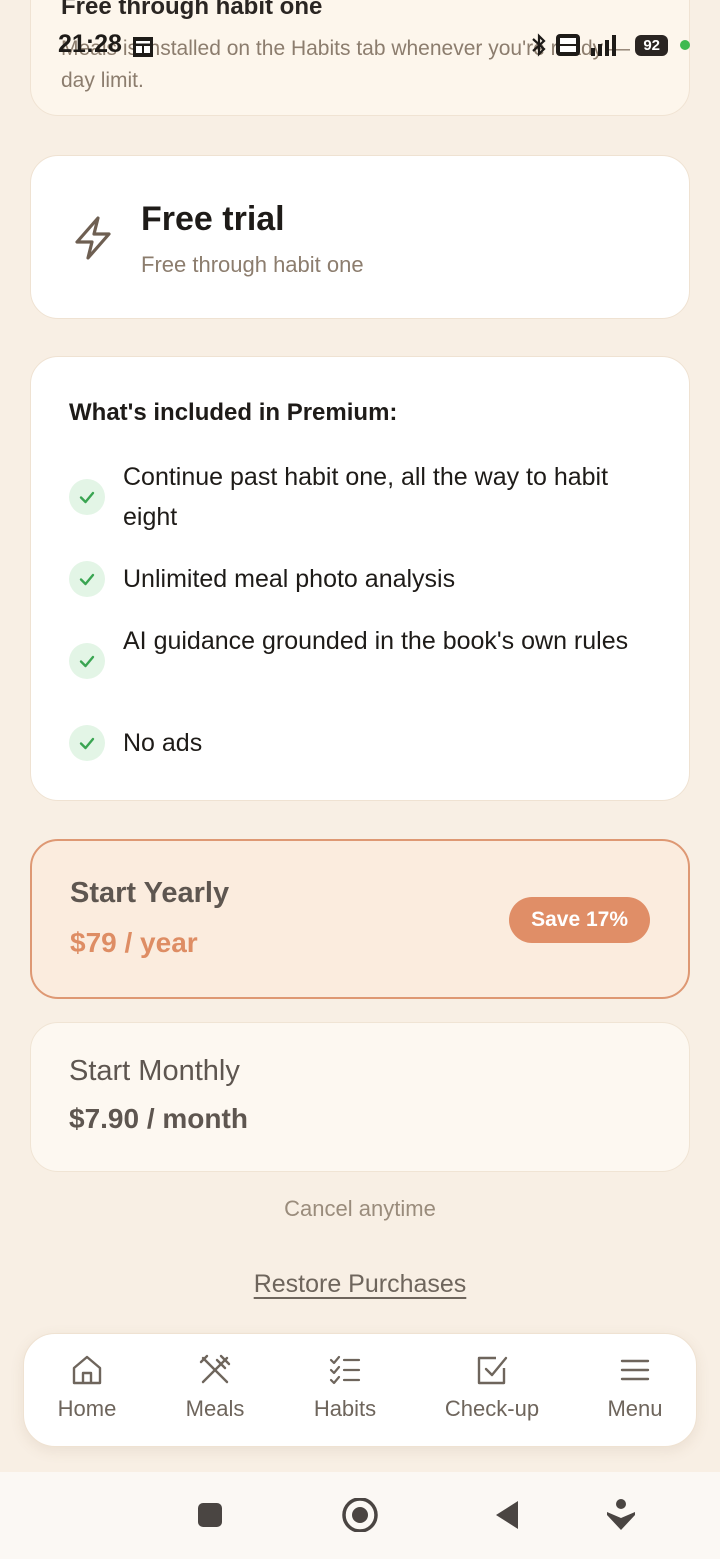  What do you see at coordinates (213, 219) in the screenshot?
I see `free-trial-title: Free trial` at bounding box center [213, 219].